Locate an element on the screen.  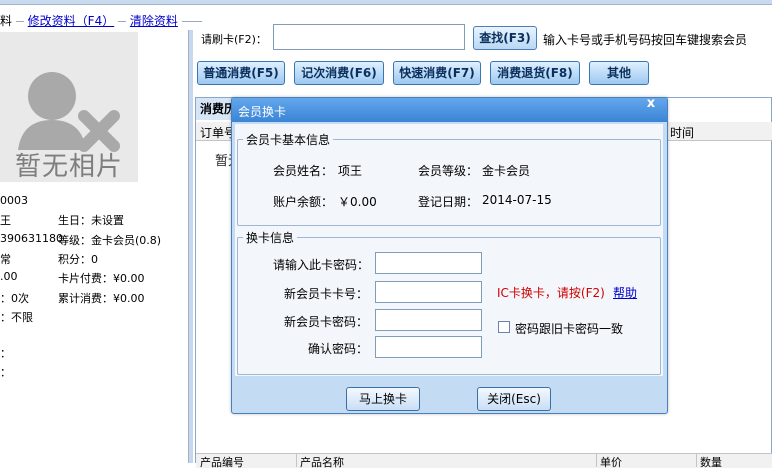
member-level: 等级：金卡会员(0.8) is located at coordinates (110, 240).